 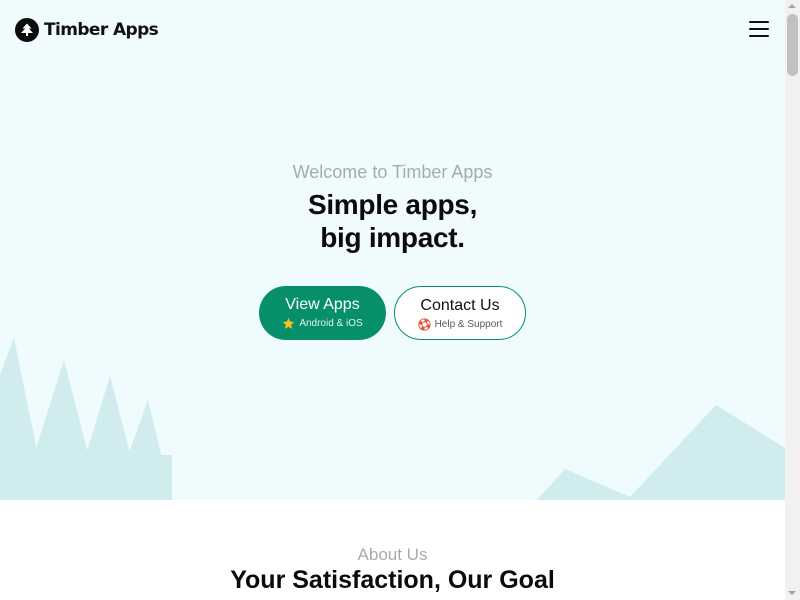 What do you see at coordinates (468, 324) in the screenshot?
I see `contact-us-sub-label: Help & Support` at bounding box center [468, 324].